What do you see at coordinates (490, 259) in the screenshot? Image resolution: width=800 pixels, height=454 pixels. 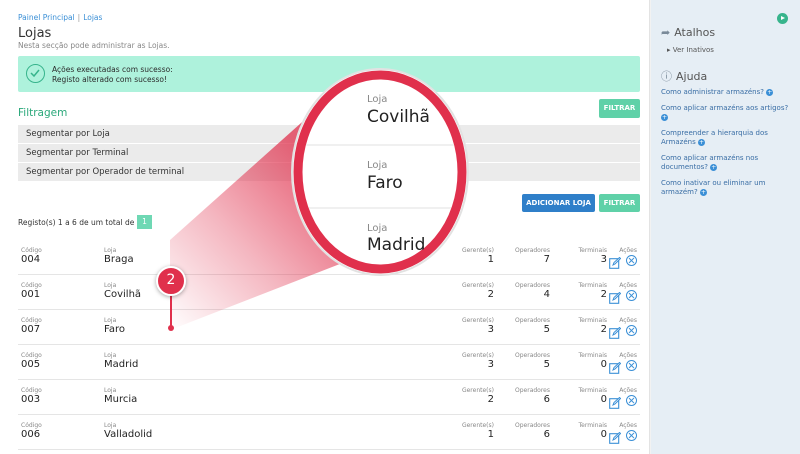 I see `managers-value: 1` at bounding box center [490, 259].